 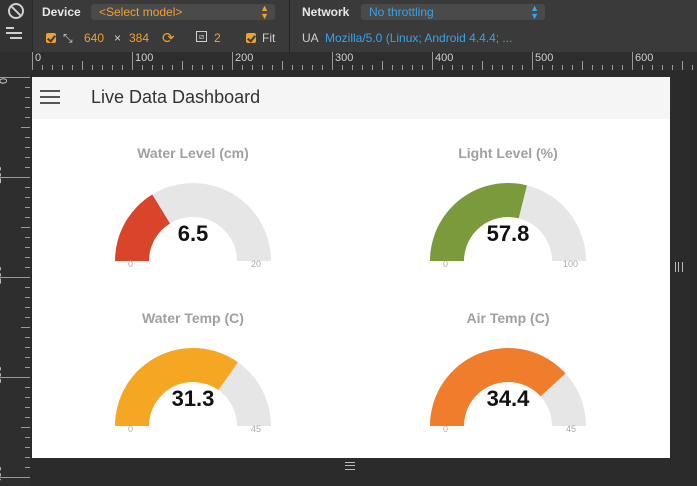 What do you see at coordinates (644, 58) in the screenshot?
I see `ruler-top-label: 600` at bounding box center [644, 58].